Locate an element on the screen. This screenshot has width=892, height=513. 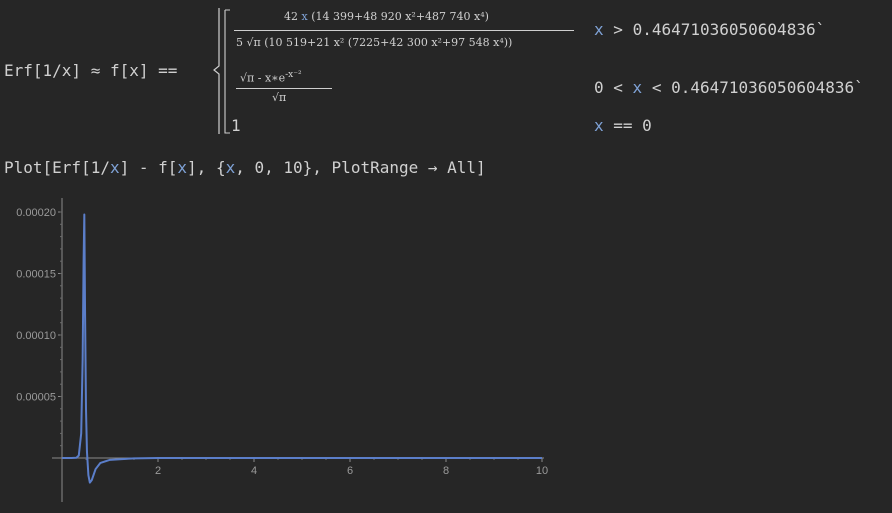
lhs-text: Erf[1/x] ≈ f[x] == is located at coordinates (91, 70).